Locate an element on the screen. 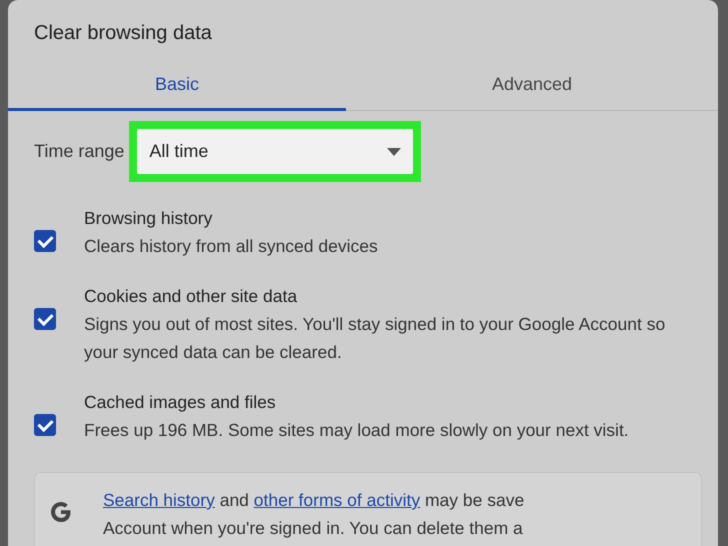  link: Search history is located at coordinates (159, 500).